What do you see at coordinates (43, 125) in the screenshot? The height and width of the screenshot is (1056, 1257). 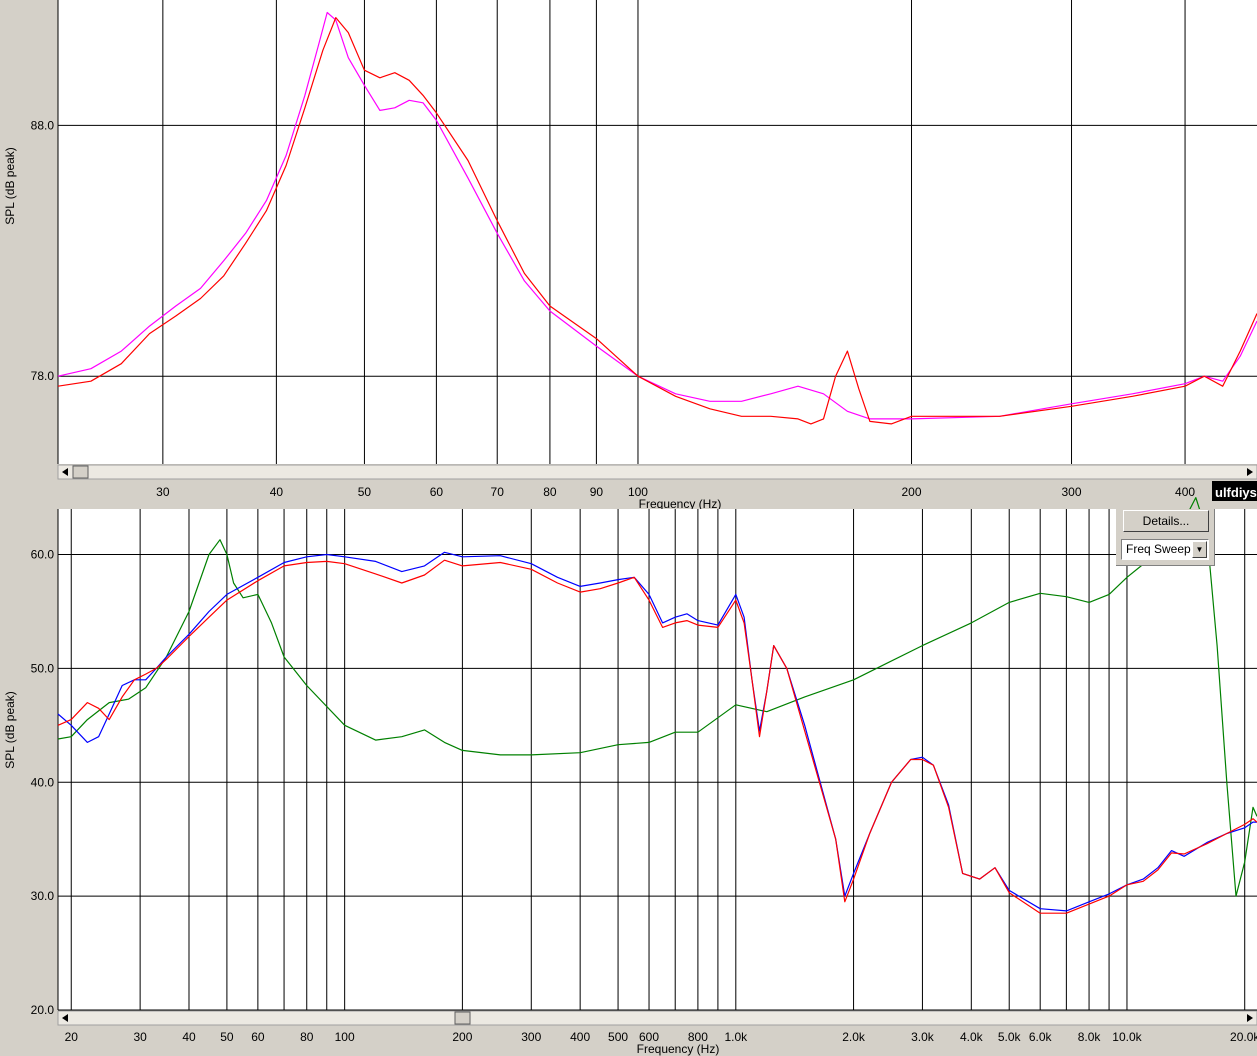 I see `y-tick-label: 88.0` at bounding box center [43, 125].